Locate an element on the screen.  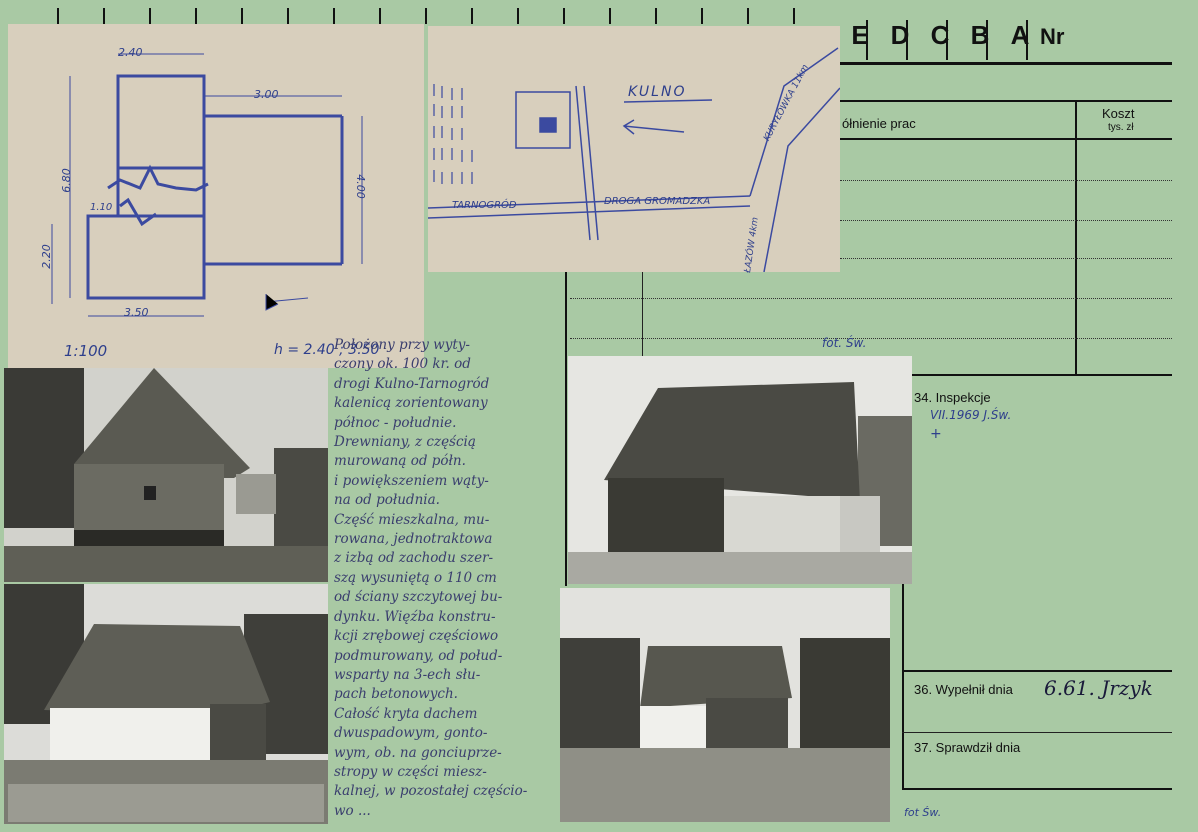
table-col-divider is located at coordinates (1076, 238).